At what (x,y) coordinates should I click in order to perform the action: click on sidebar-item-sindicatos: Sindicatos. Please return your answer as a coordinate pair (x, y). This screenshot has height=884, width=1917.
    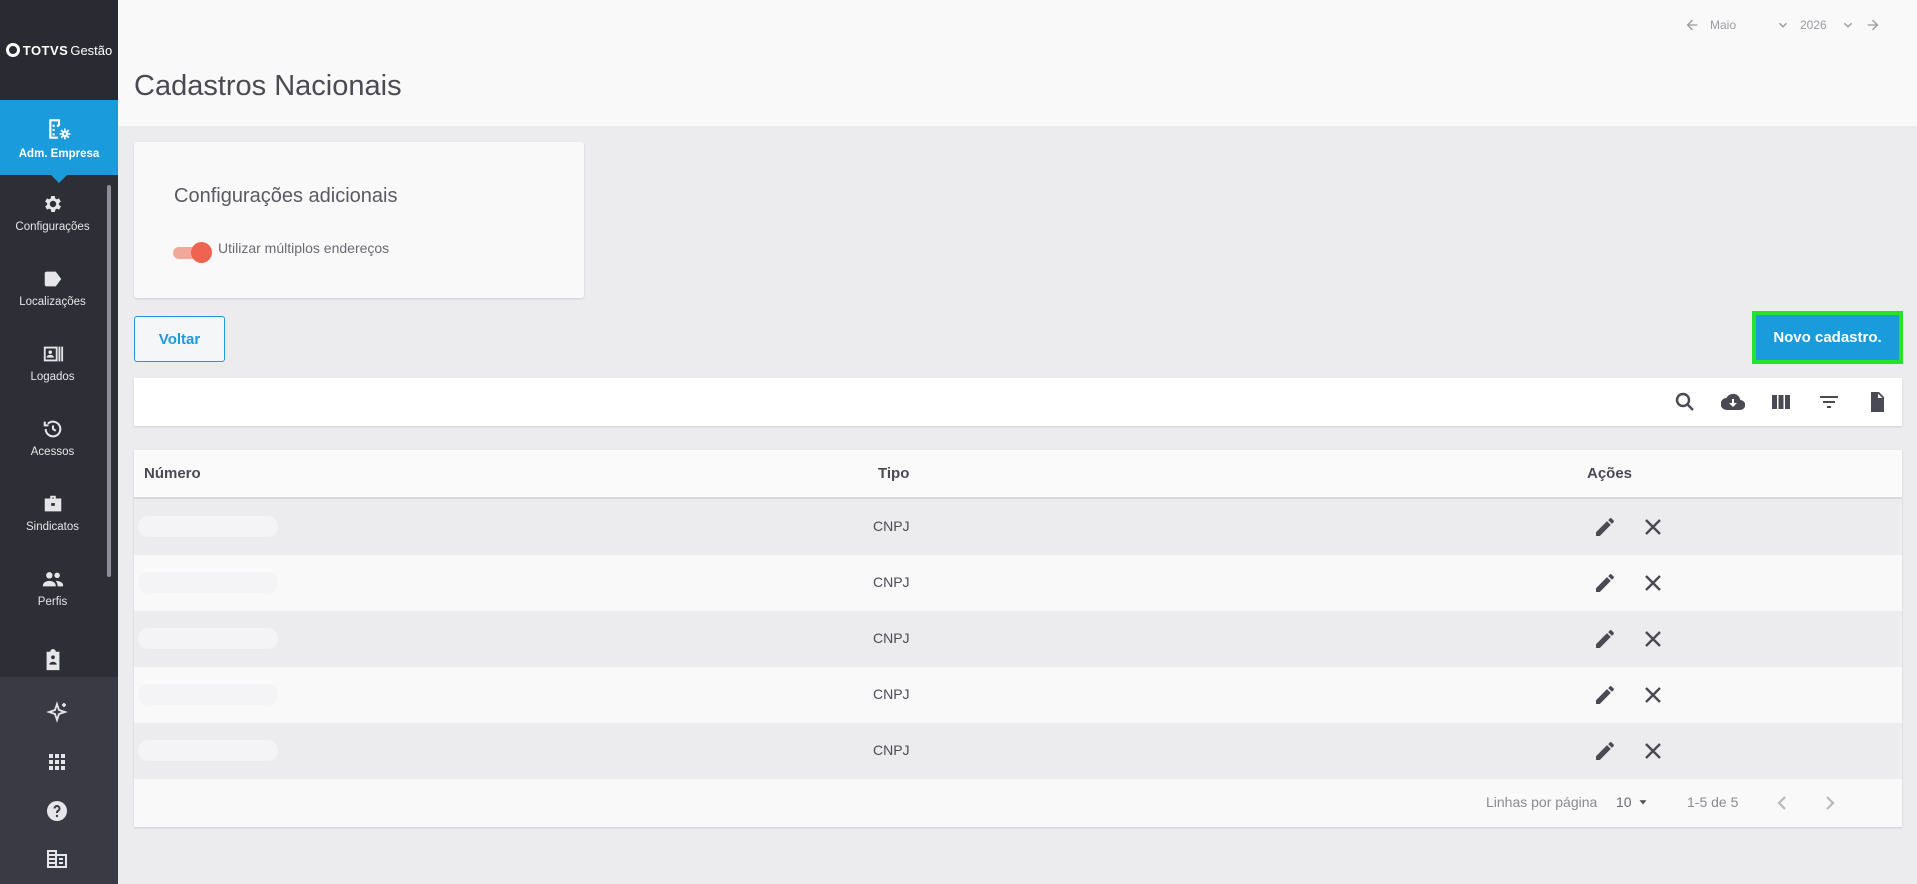
    Looking at the image, I should click on (52, 512).